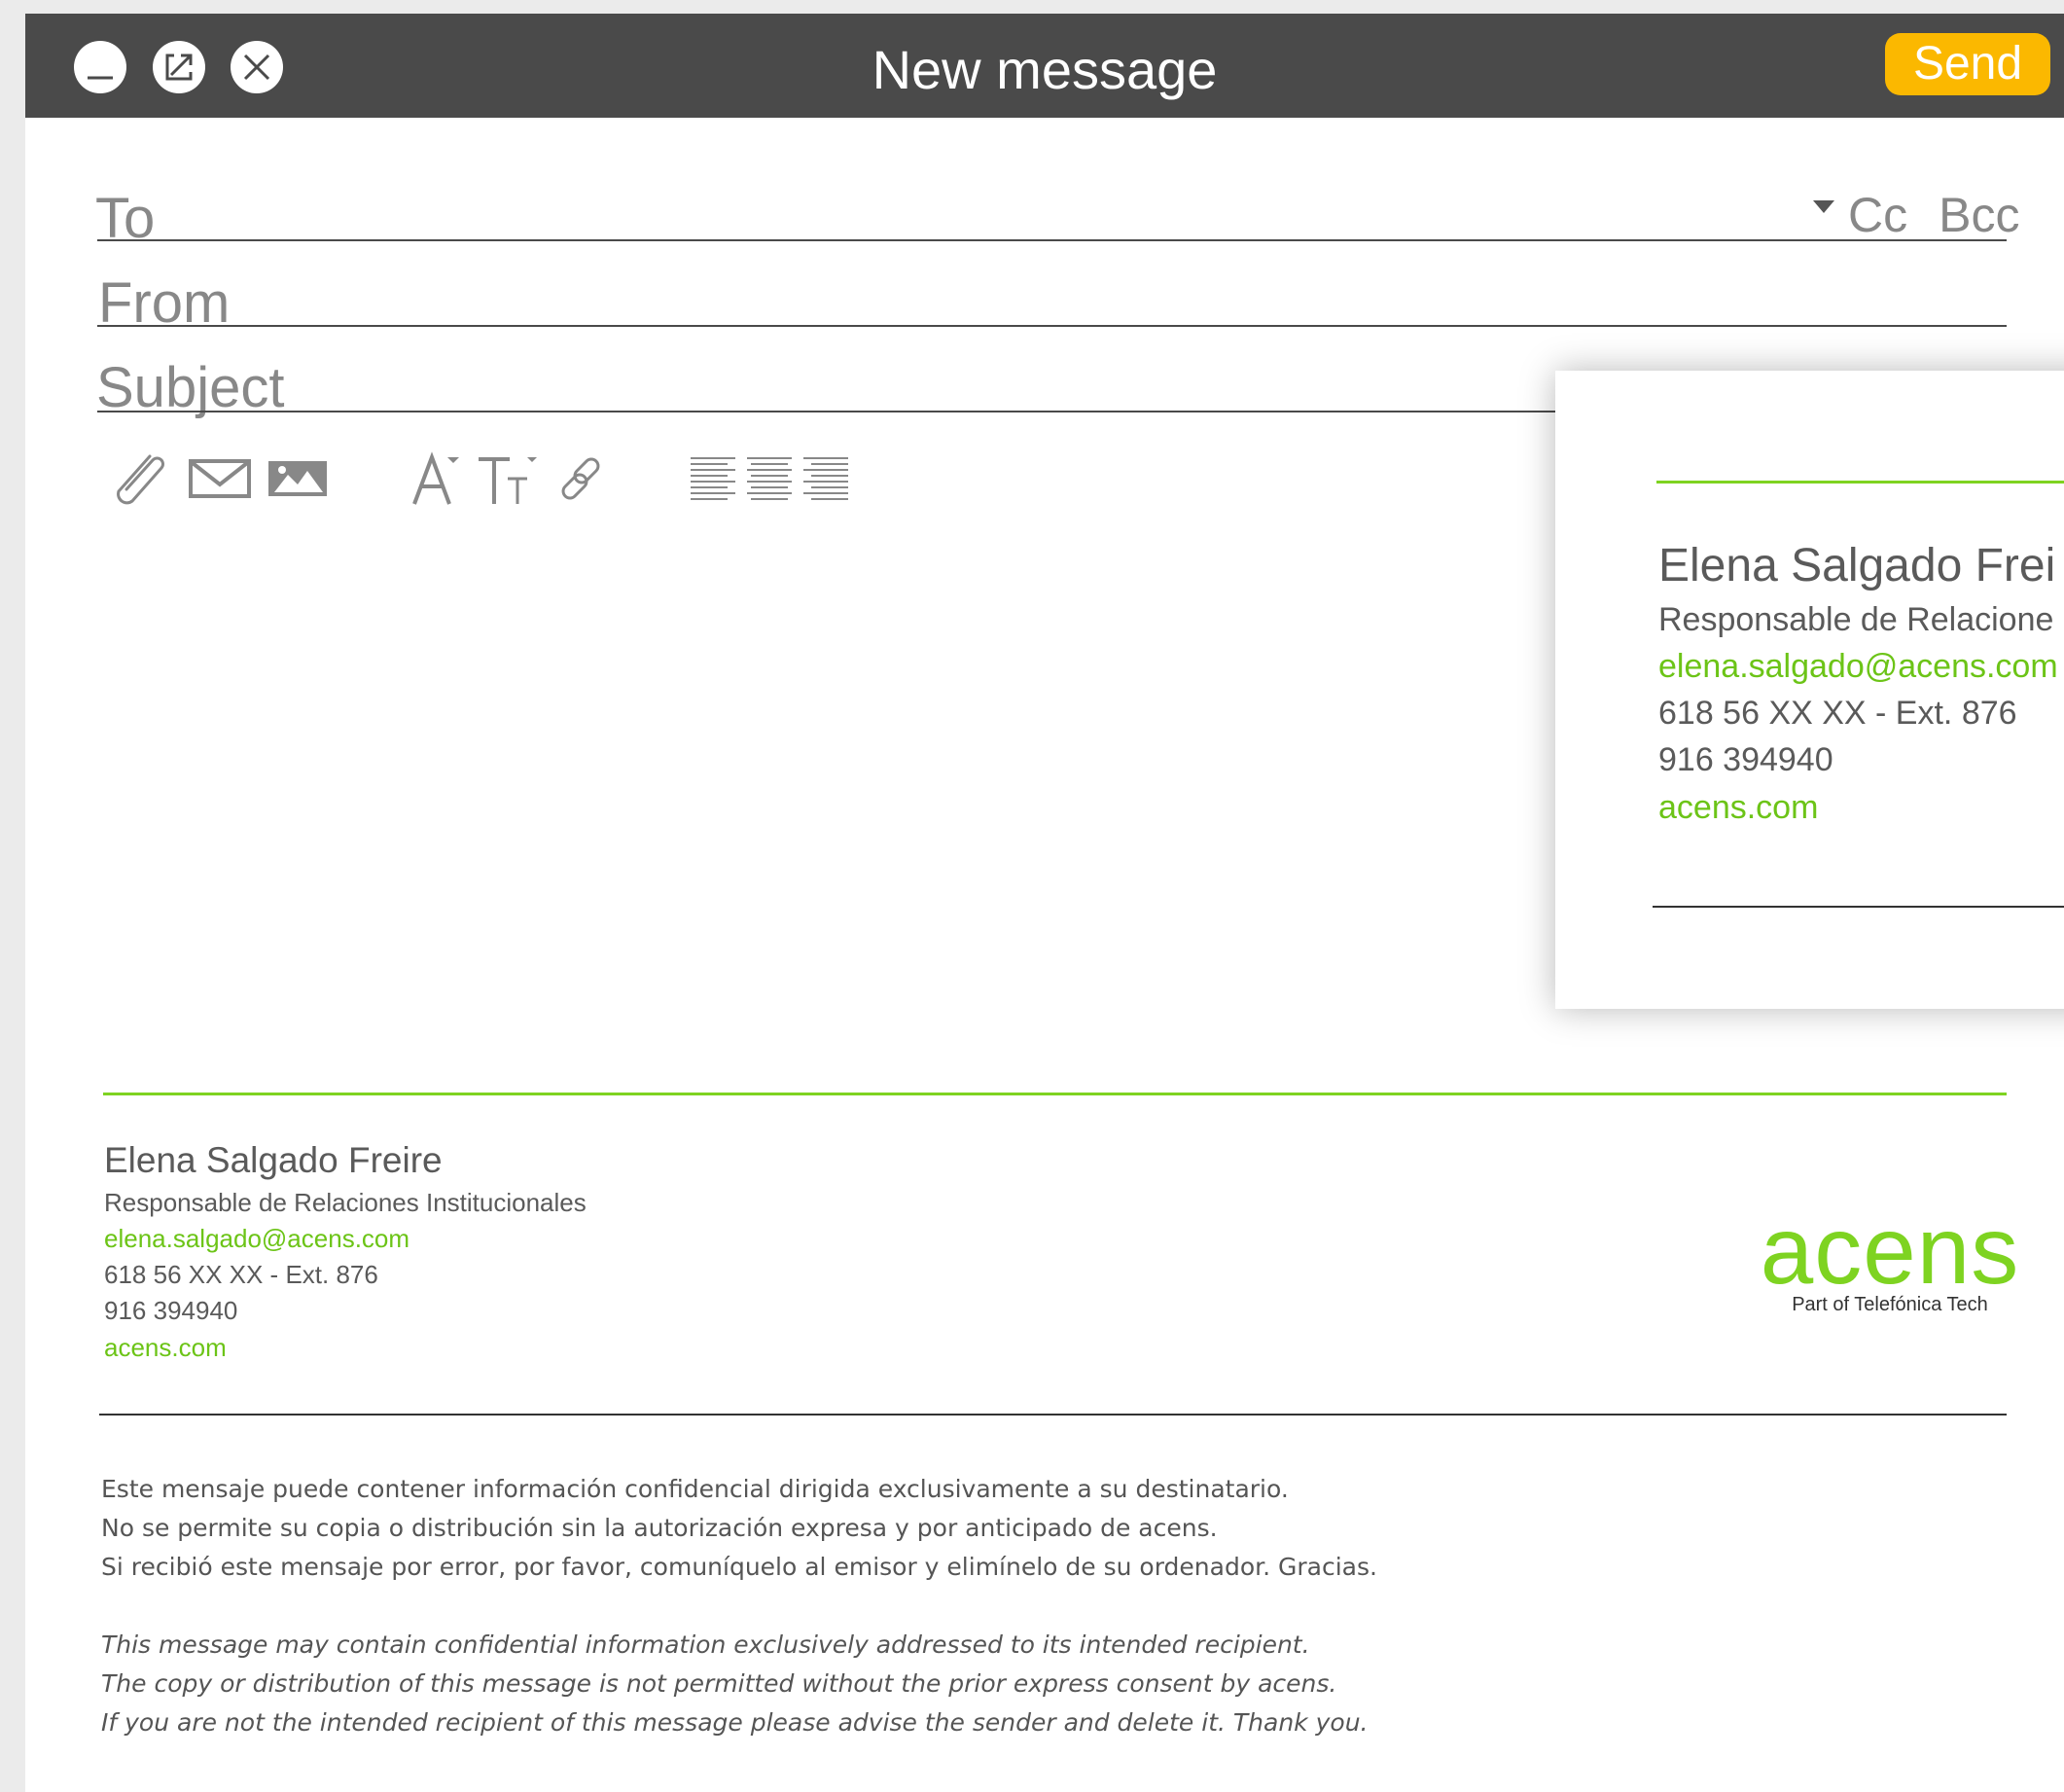 Image resolution: width=2064 pixels, height=1792 pixels. I want to click on align-left-button, so click(713, 479).